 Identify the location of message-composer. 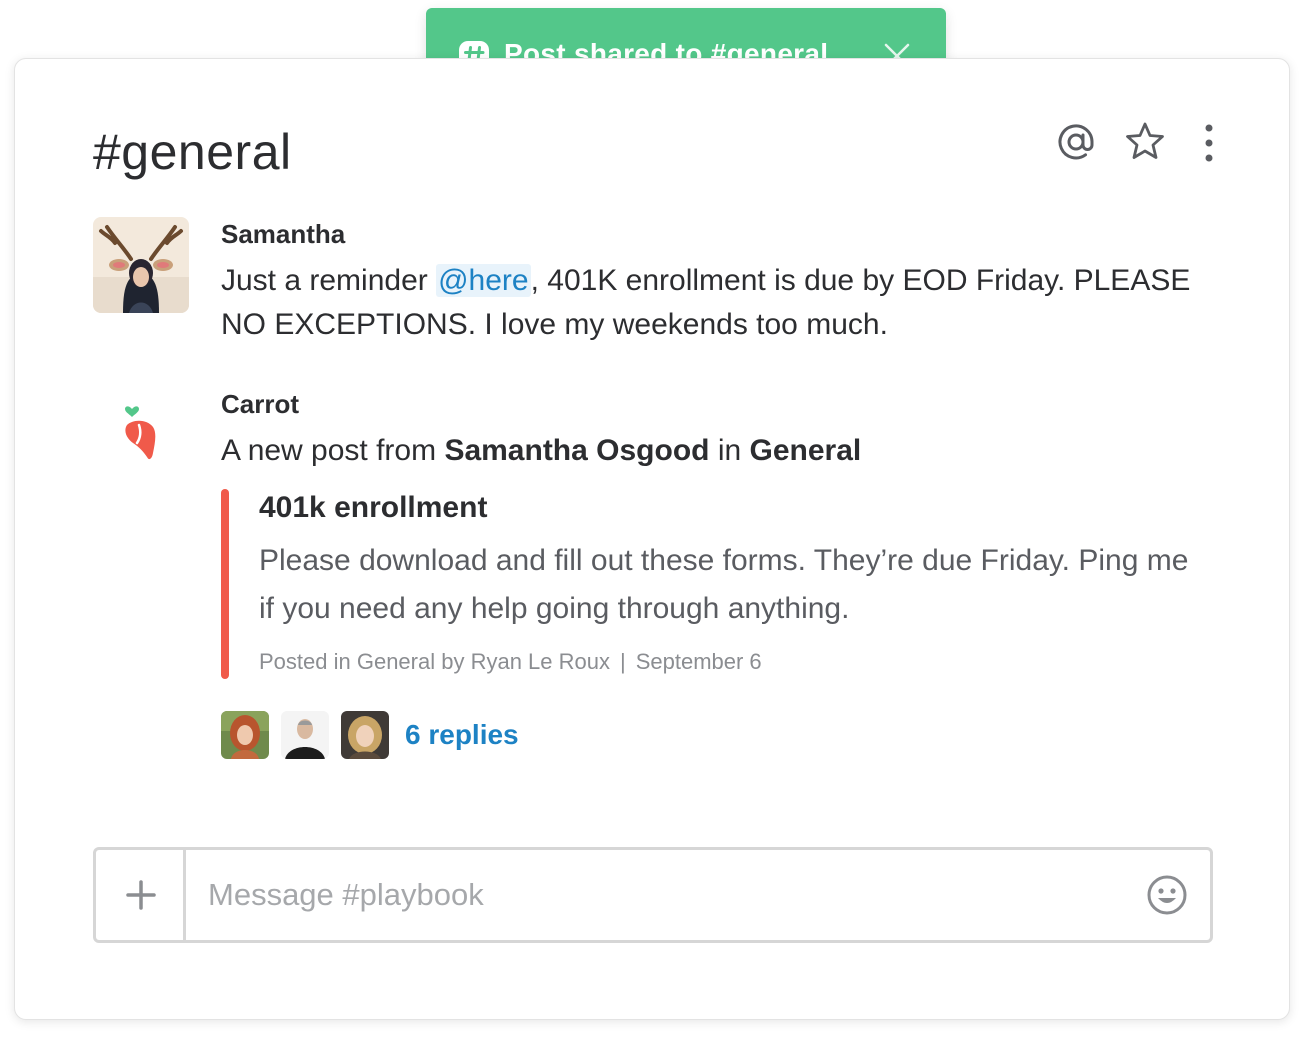
(653, 895).